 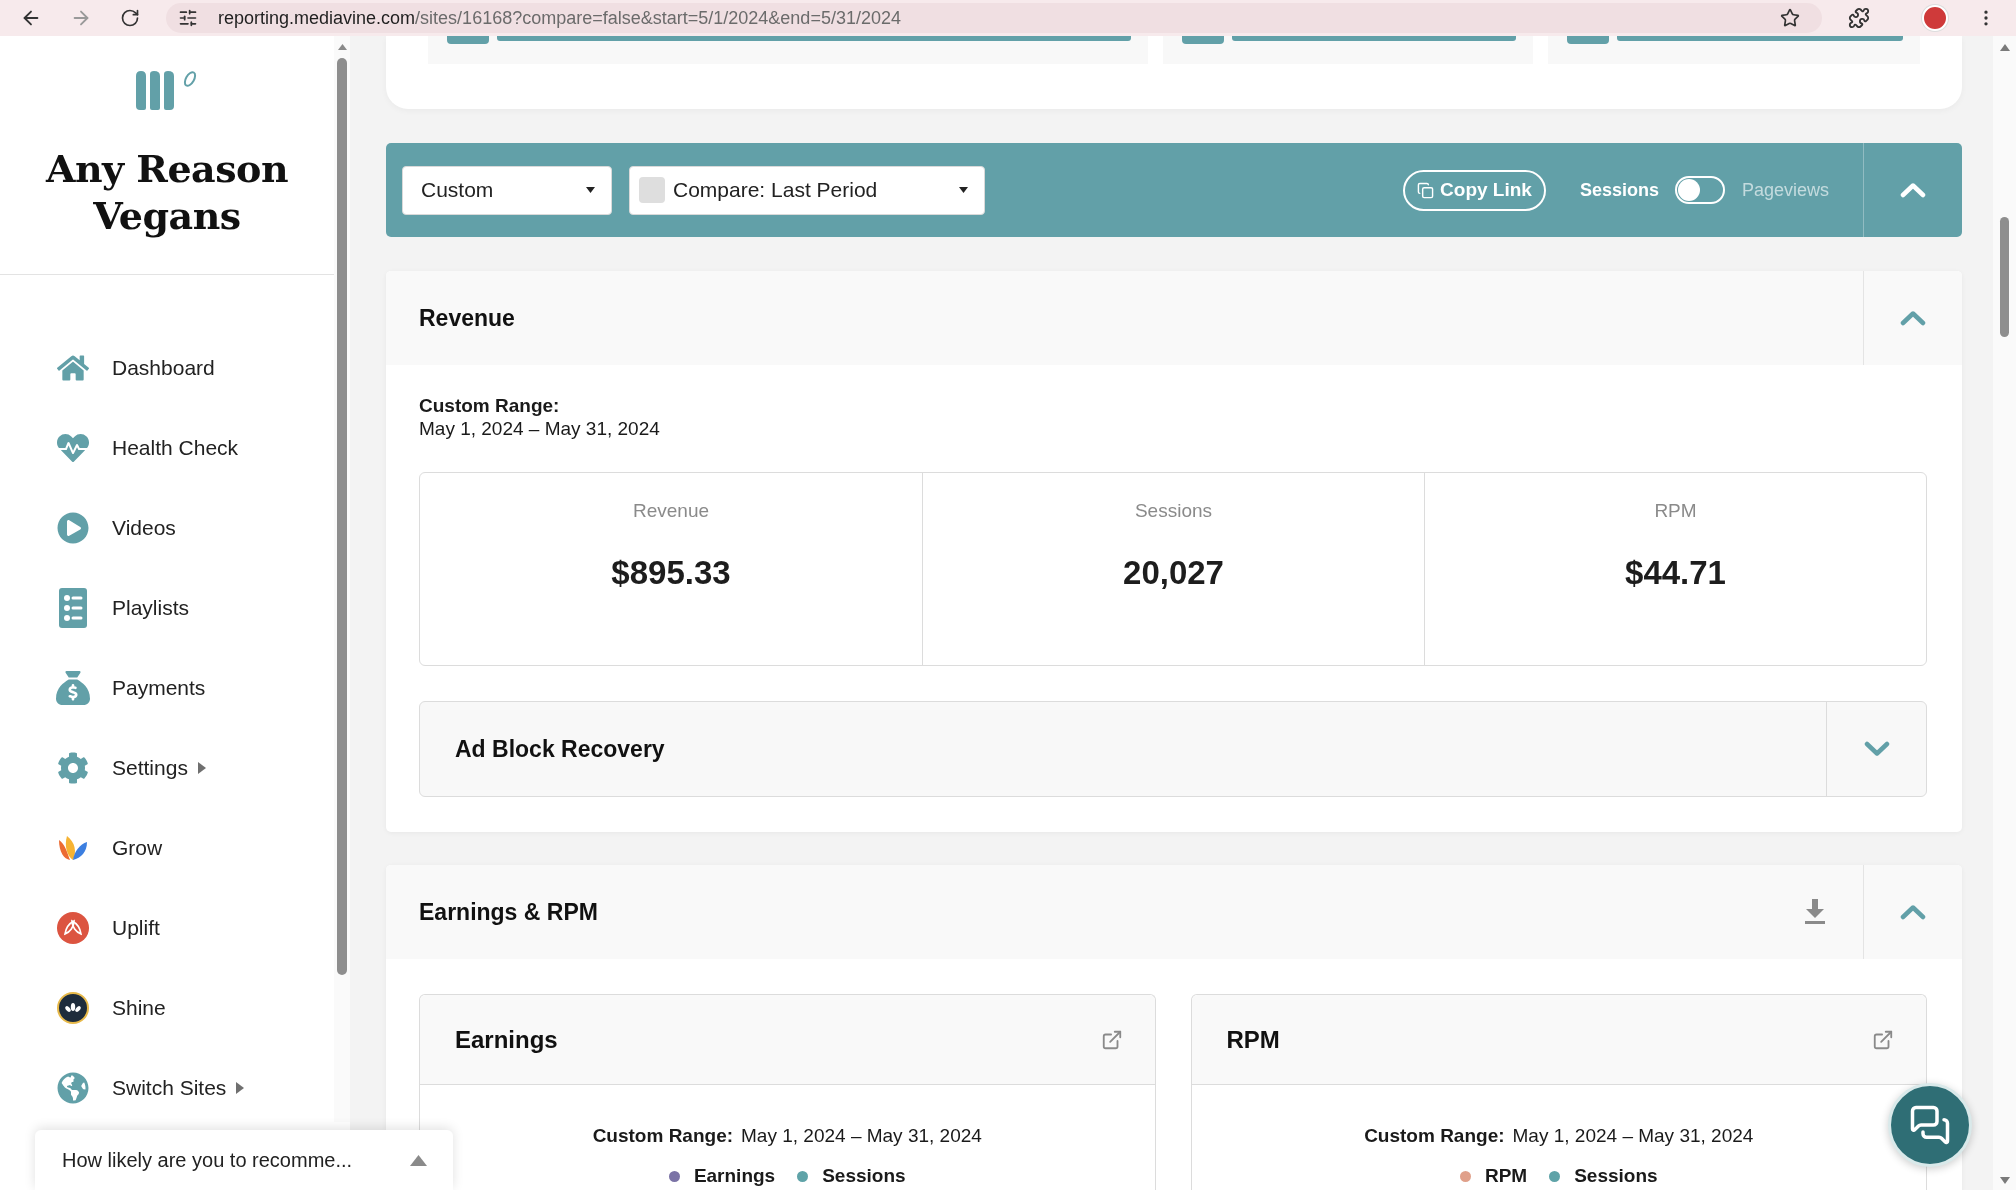 What do you see at coordinates (507, 1039) in the screenshot?
I see `chart-title: Earnings` at bounding box center [507, 1039].